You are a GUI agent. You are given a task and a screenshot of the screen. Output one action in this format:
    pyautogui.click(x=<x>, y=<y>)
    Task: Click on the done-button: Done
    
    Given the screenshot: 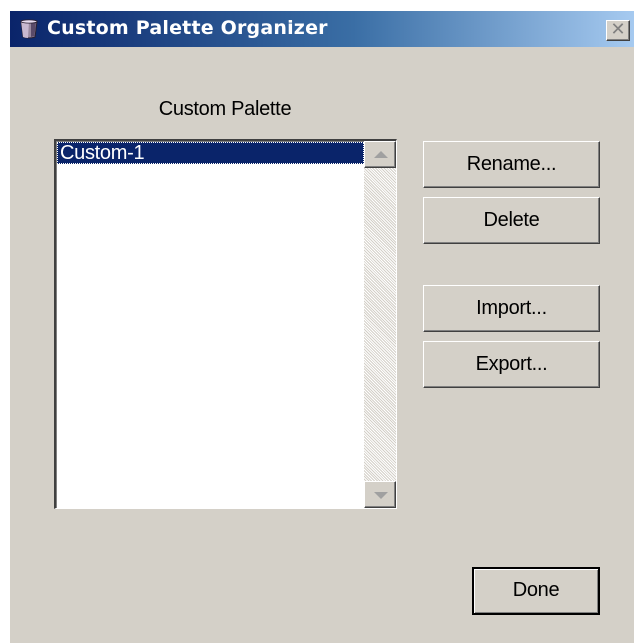 What is the action you would take?
    pyautogui.click(x=536, y=591)
    